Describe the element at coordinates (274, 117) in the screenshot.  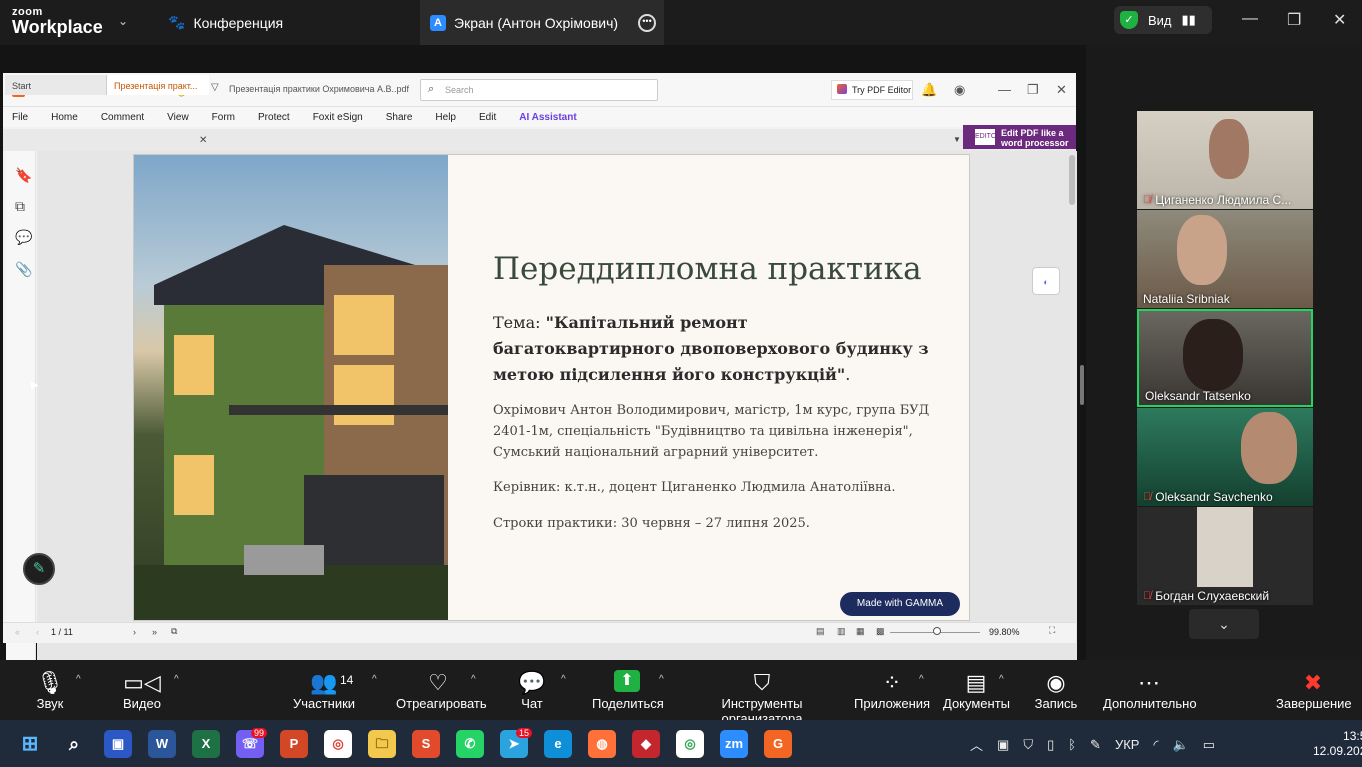
I see `menu-protect: Protect` at that location.